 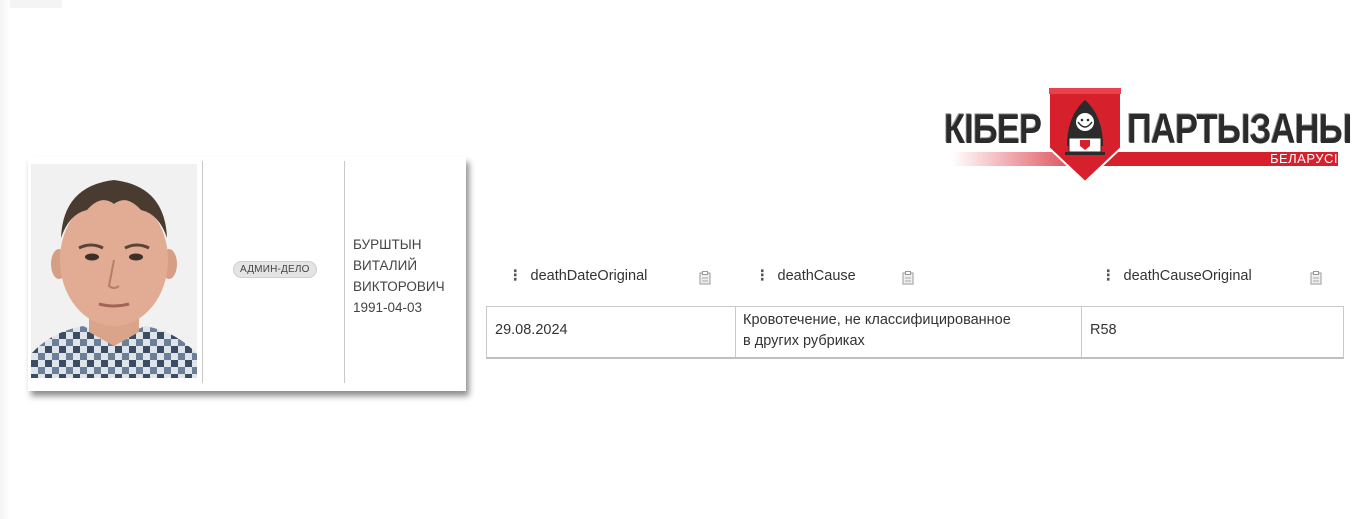 What do you see at coordinates (877, 320) in the screenshot?
I see `cell-text-line-1: Кровотечение, не классифицированное` at bounding box center [877, 320].